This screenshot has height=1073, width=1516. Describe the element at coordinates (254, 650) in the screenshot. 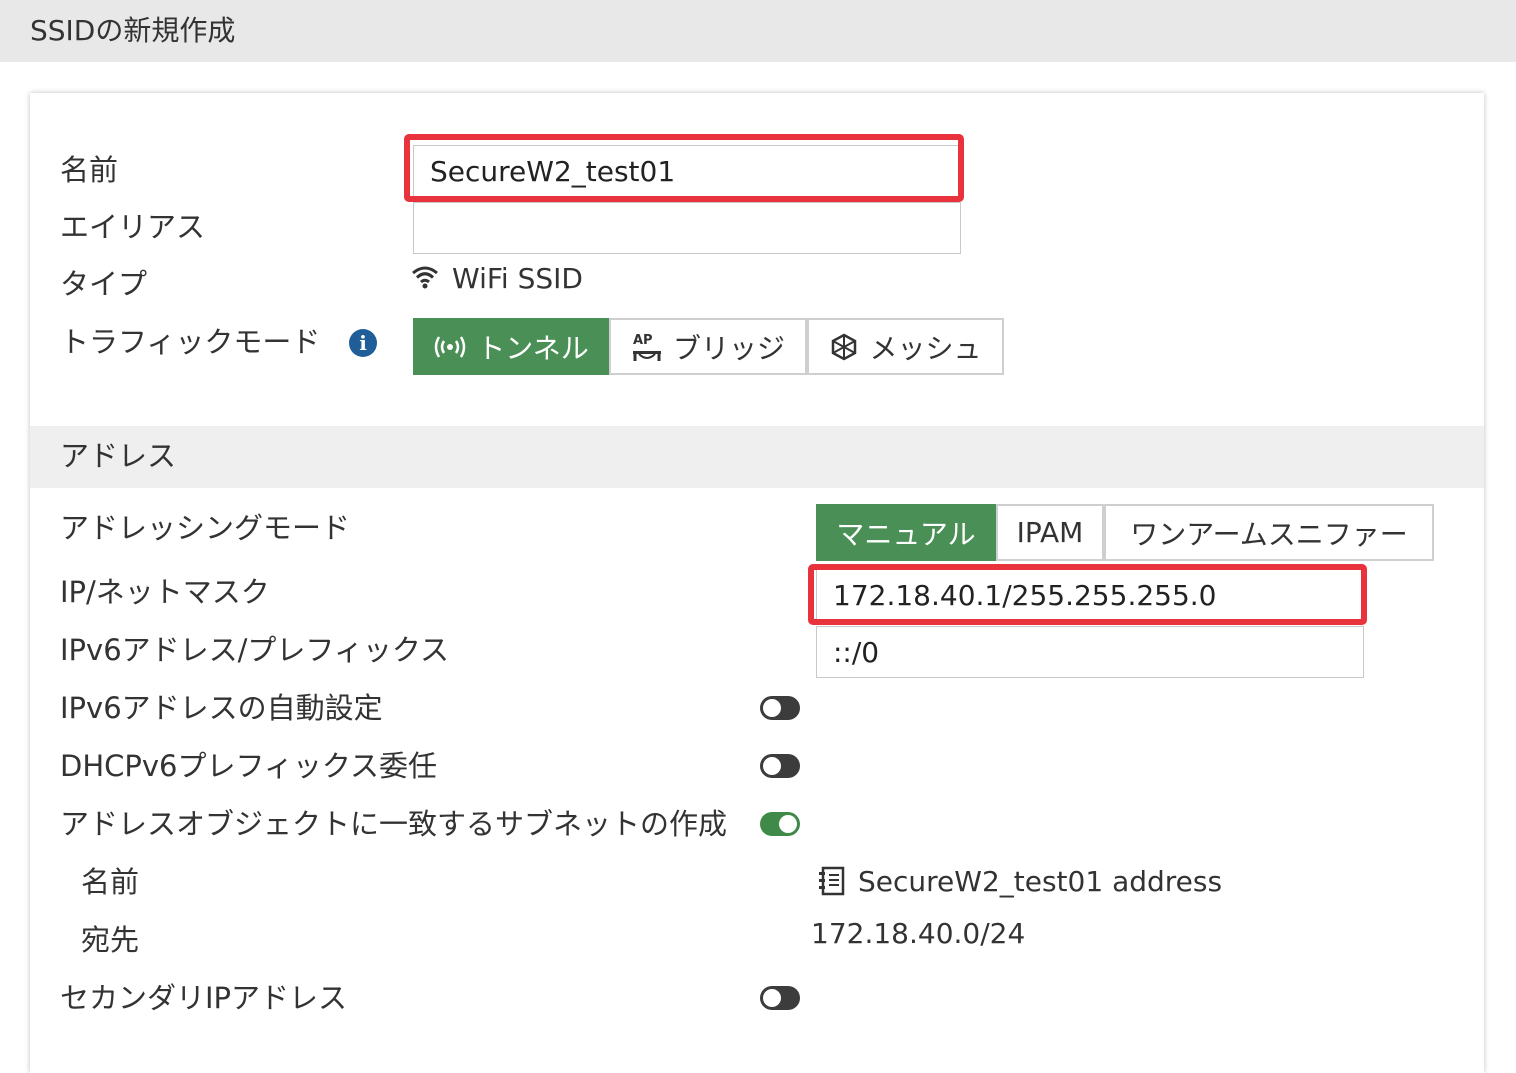

I see `ipv6-prefix-label: IPv6アドレス/プレフィックス` at that location.